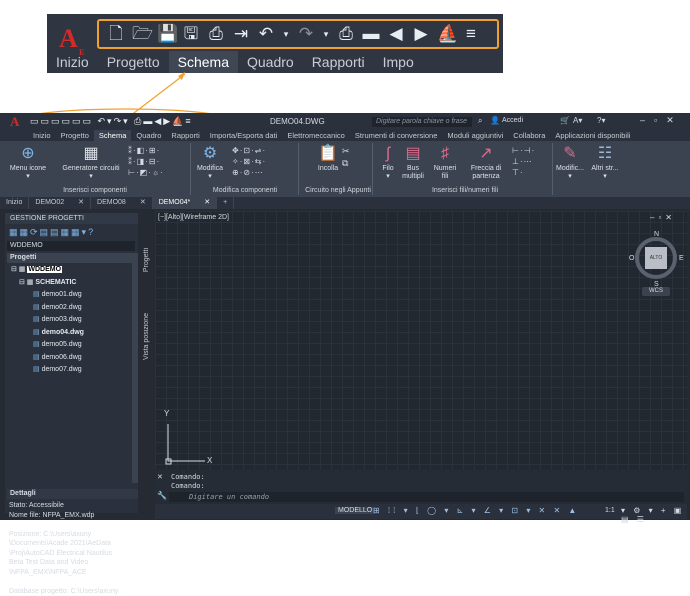  What do you see at coordinates (241, 34) in the screenshot?
I see `import-icon: ⇥` at bounding box center [241, 34].